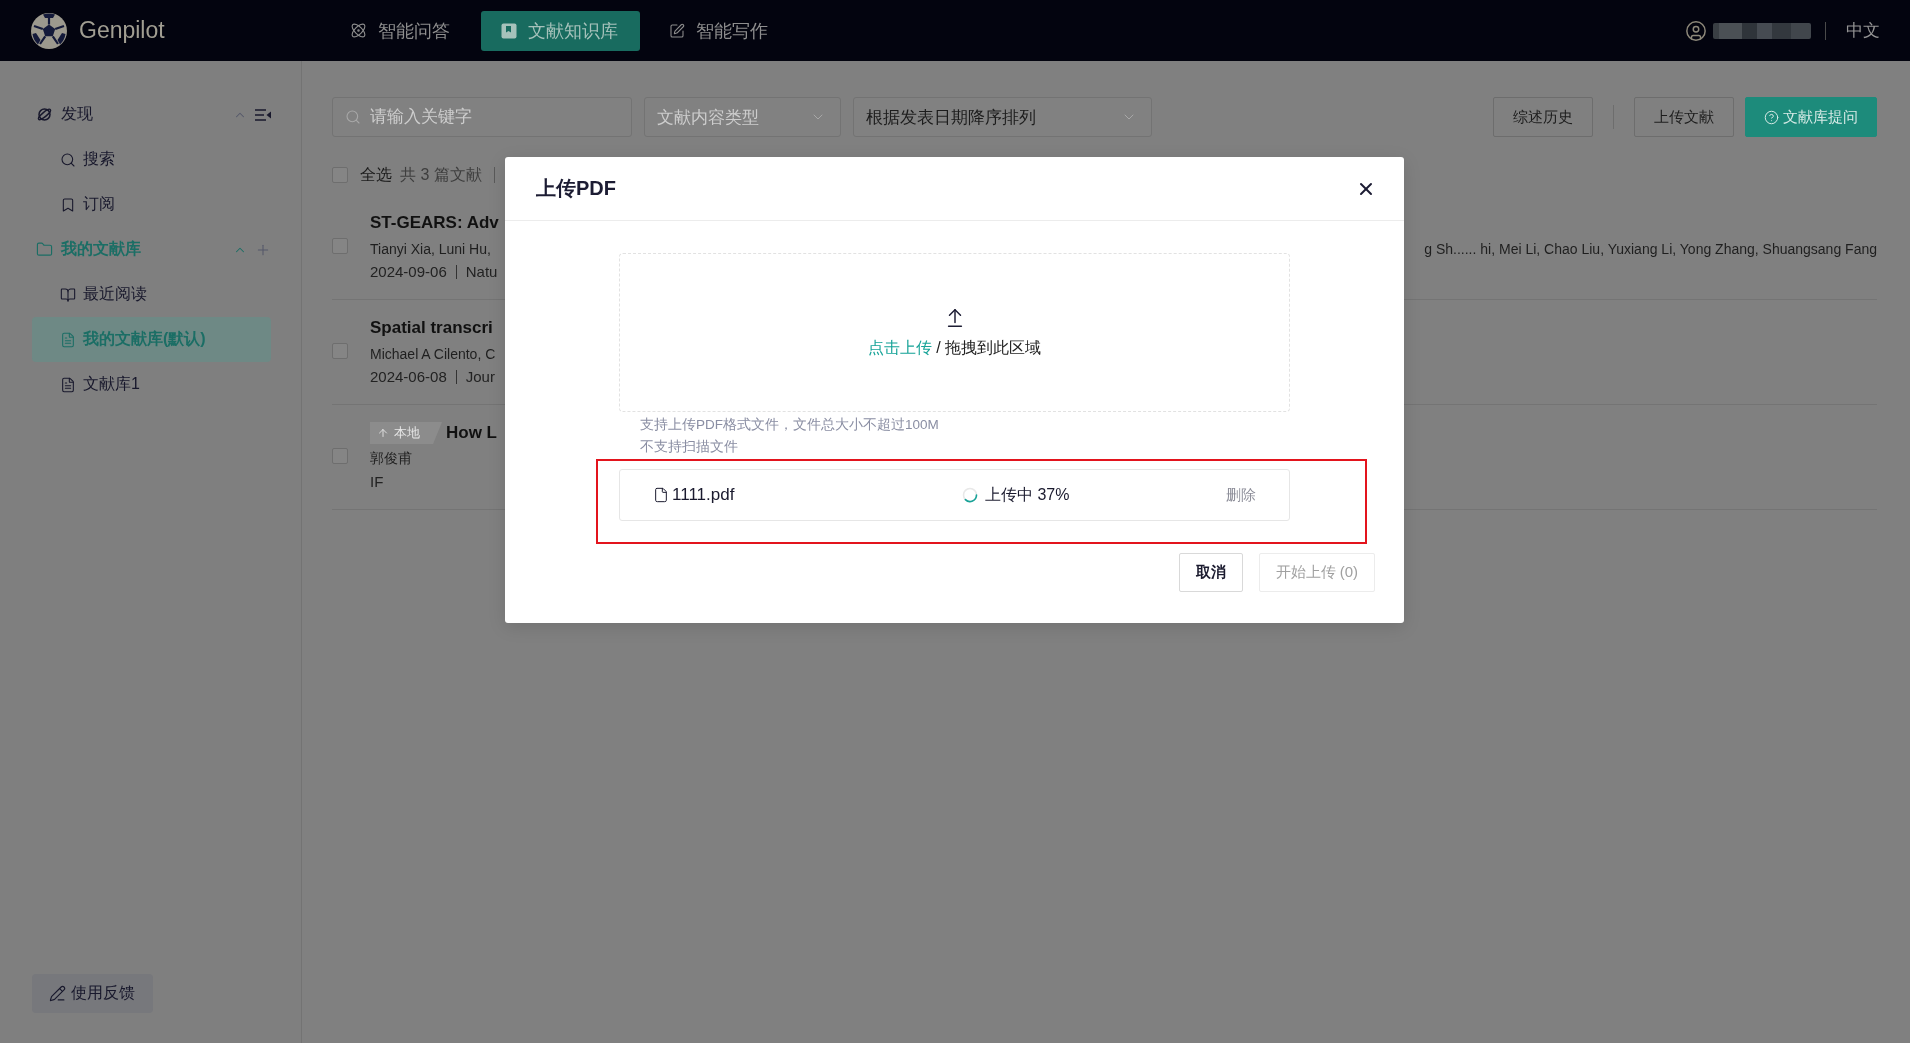 The height and width of the screenshot is (1043, 1910). What do you see at coordinates (677, 30) in the screenshot?
I see `edit-icon` at bounding box center [677, 30].